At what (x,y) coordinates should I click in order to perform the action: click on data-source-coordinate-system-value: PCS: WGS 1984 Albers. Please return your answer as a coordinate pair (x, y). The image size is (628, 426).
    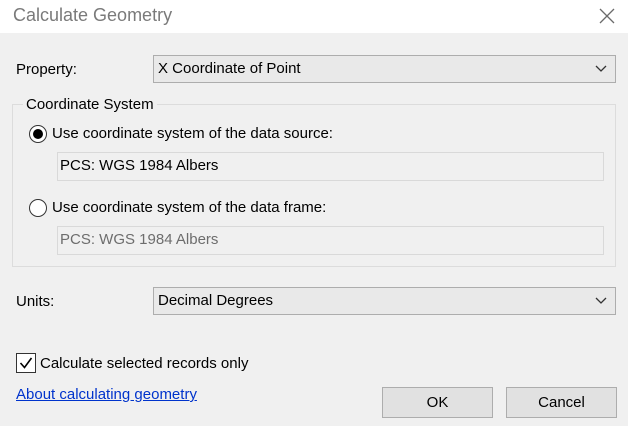
    Looking at the image, I should click on (139, 165).